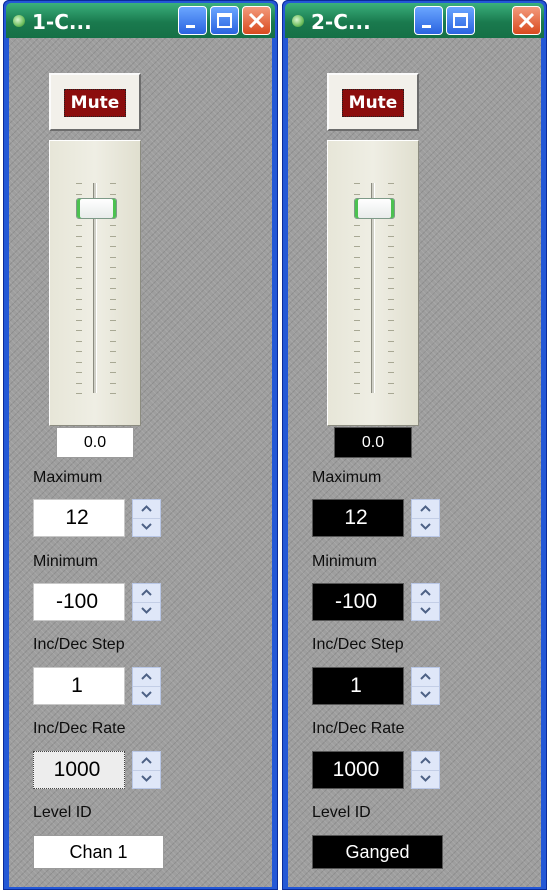 The image size is (547, 893). Describe the element at coordinates (95, 442) in the screenshot. I see `fader-value: 0.0` at that location.